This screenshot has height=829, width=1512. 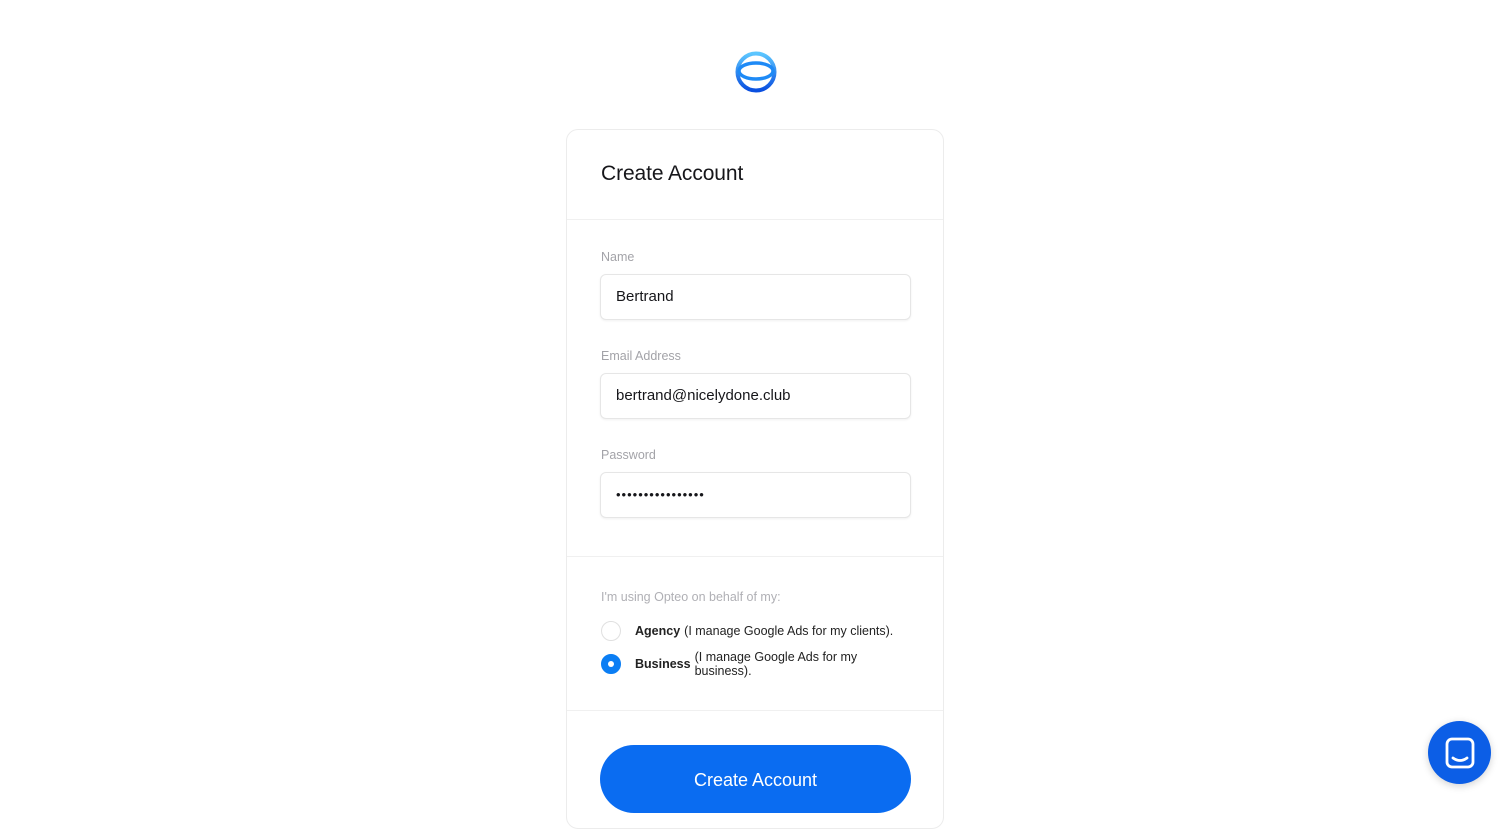 I want to click on agency-radio, so click(x=611, y=631).